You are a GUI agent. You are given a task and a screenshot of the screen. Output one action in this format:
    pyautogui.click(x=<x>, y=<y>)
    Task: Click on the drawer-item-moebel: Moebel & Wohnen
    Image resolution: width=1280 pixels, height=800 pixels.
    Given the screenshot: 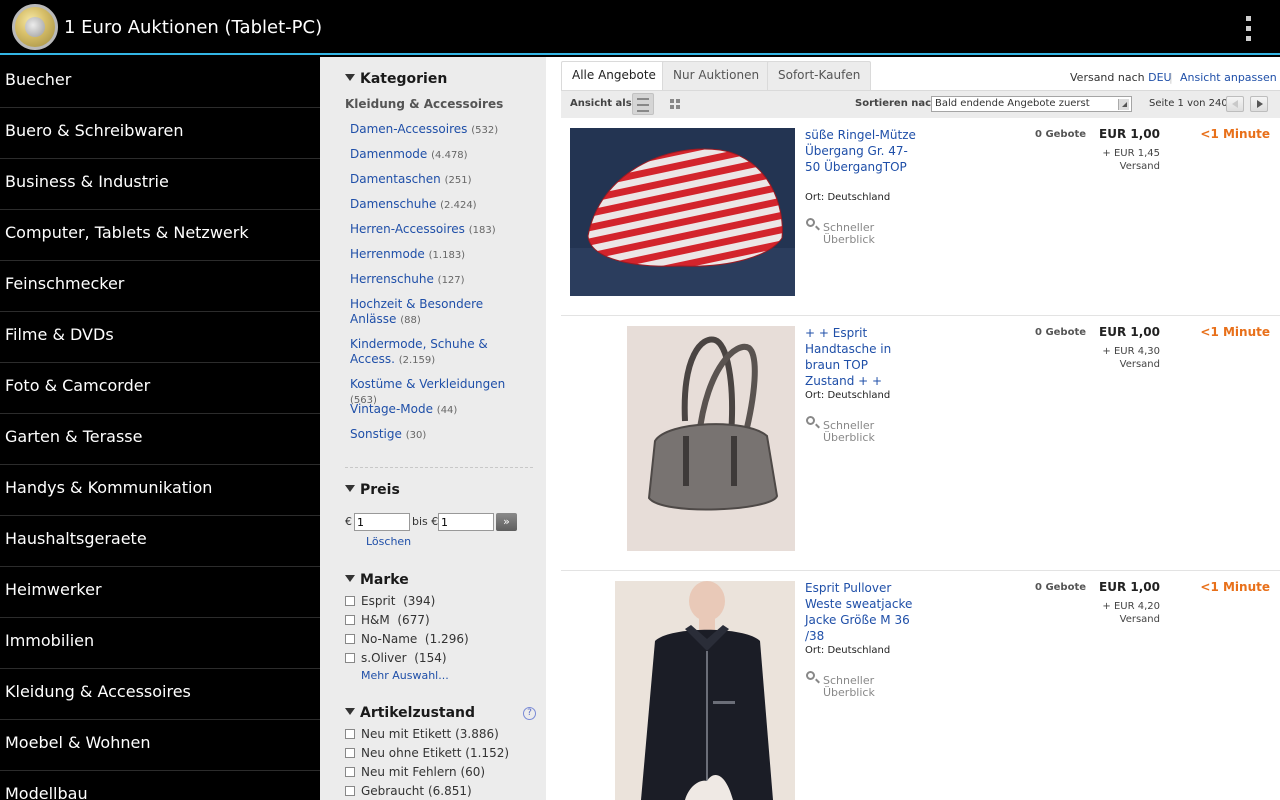 What is the action you would take?
    pyautogui.click(x=160, y=745)
    